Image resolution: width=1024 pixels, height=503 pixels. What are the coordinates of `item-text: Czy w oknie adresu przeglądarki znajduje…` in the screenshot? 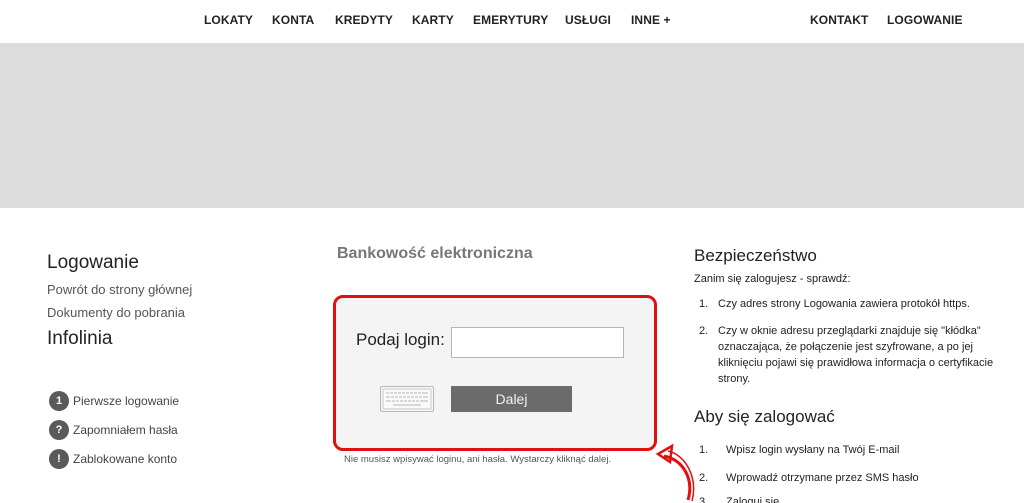 It's located at (856, 355).